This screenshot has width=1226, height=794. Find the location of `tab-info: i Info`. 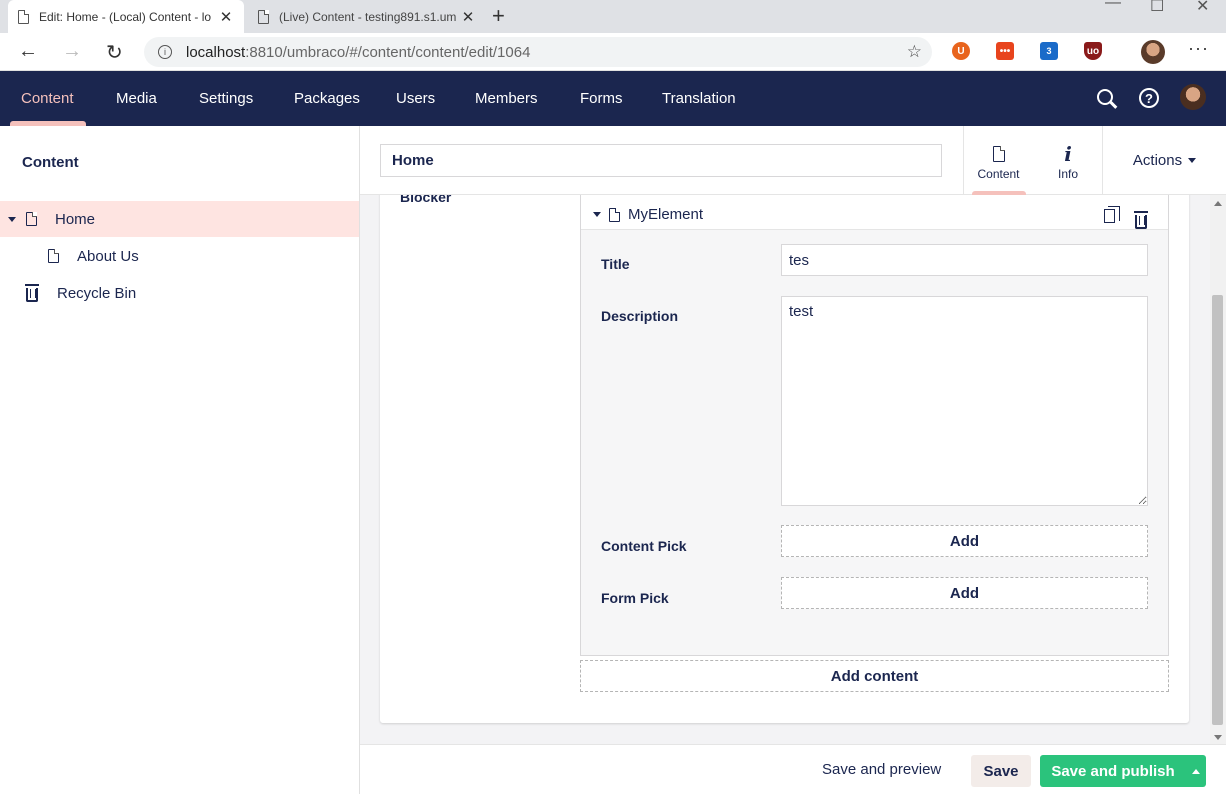

tab-info: i Info is located at coordinates (1068, 160).